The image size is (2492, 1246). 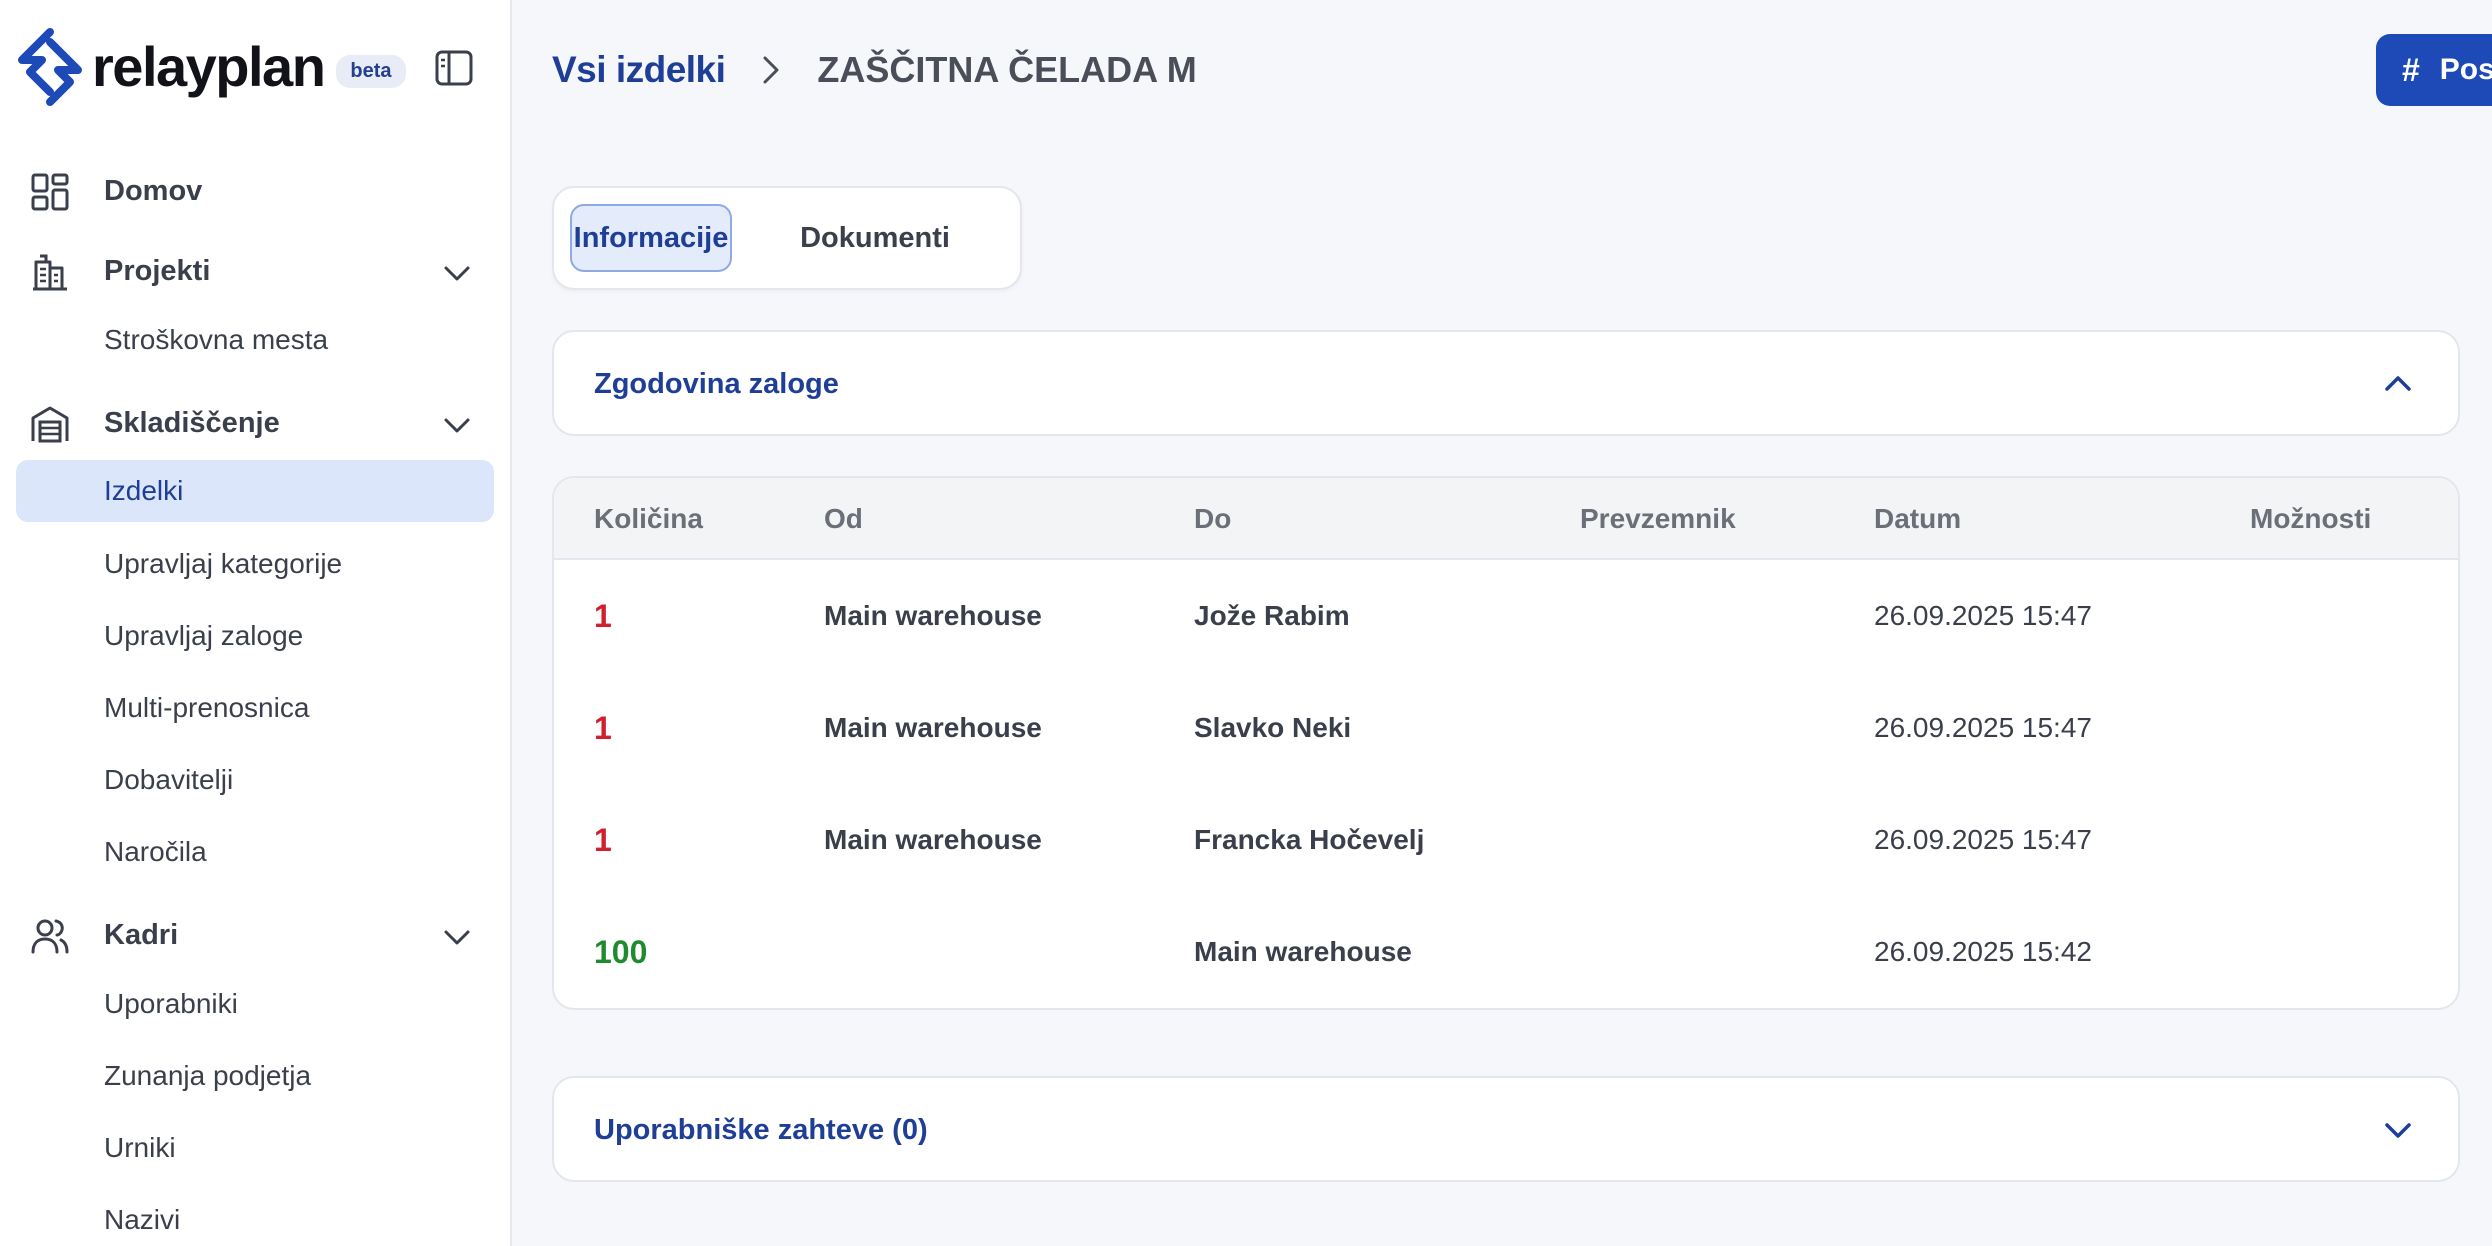 I want to click on sidebar-item-izdelki-label: Izdelki, so click(x=143, y=491).